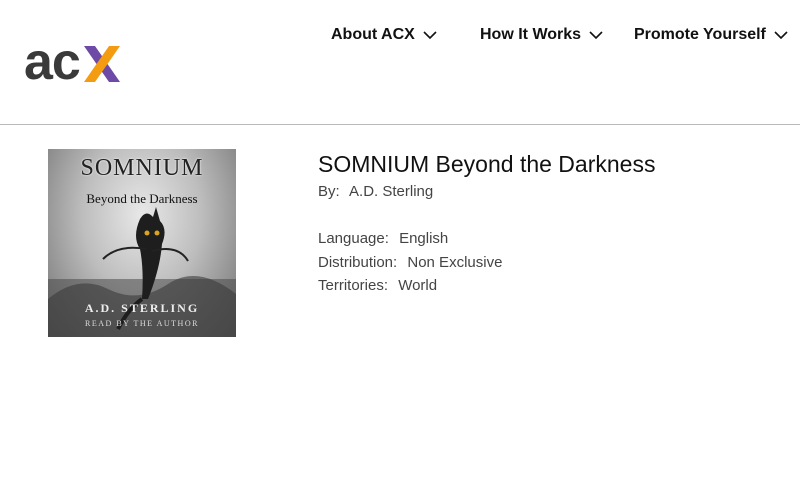  I want to click on territories-label: Territories:, so click(353, 285).